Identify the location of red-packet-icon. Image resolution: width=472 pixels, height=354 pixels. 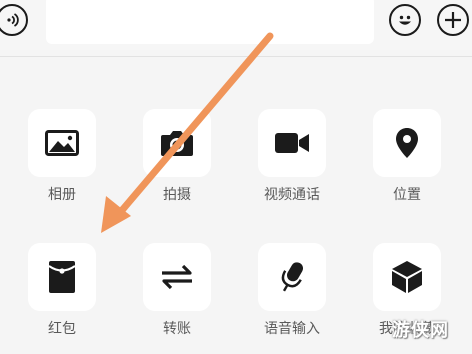
(62, 277).